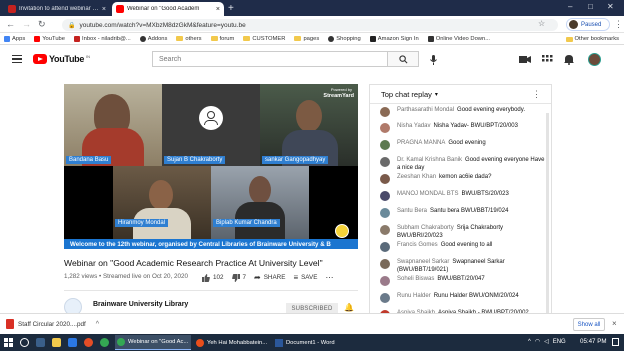 The height and width of the screenshot is (351, 624). What do you see at coordinates (24, 342) in the screenshot?
I see `search-icon` at bounding box center [24, 342].